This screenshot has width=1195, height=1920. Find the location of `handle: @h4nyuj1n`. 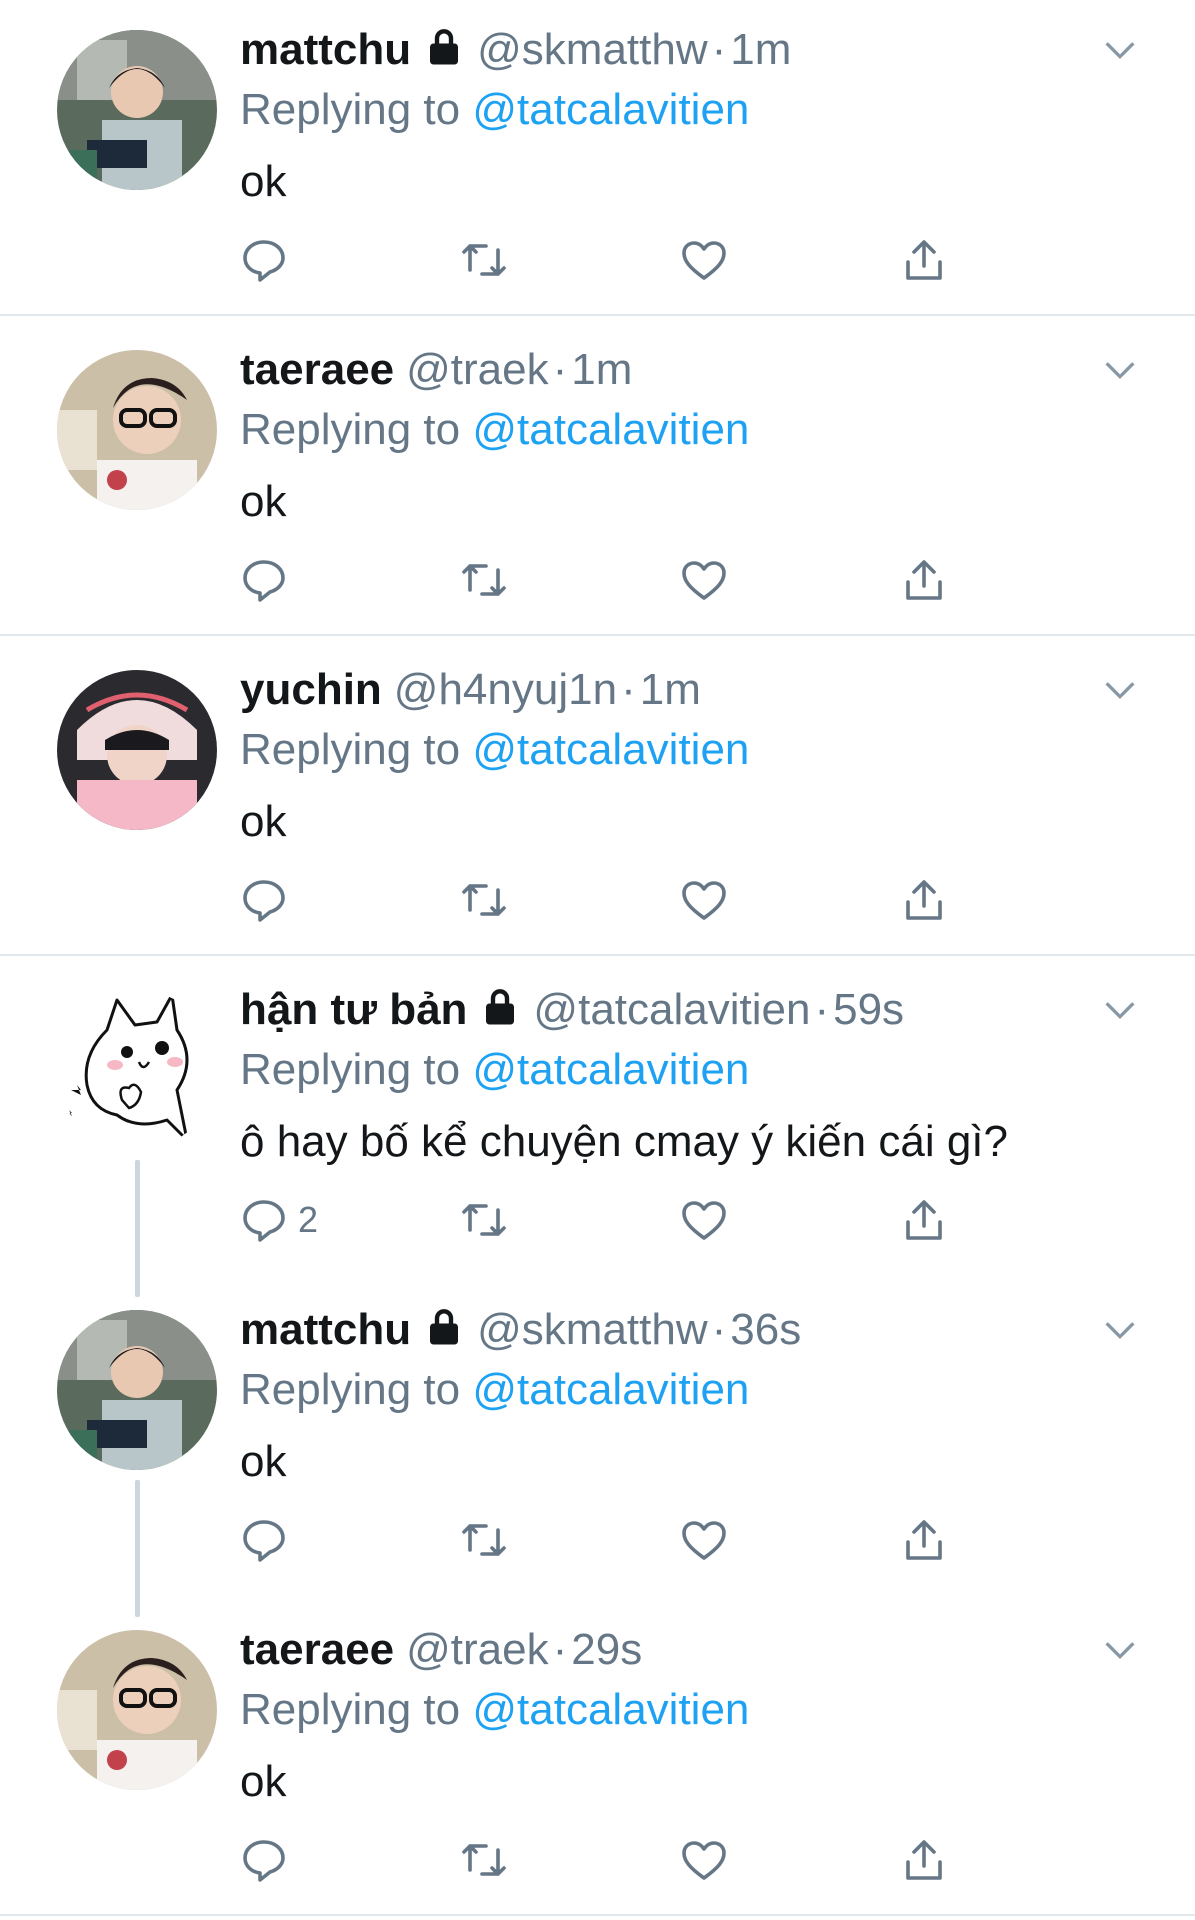

handle: @h4nyuj1n is located at coordinates (505, 689).